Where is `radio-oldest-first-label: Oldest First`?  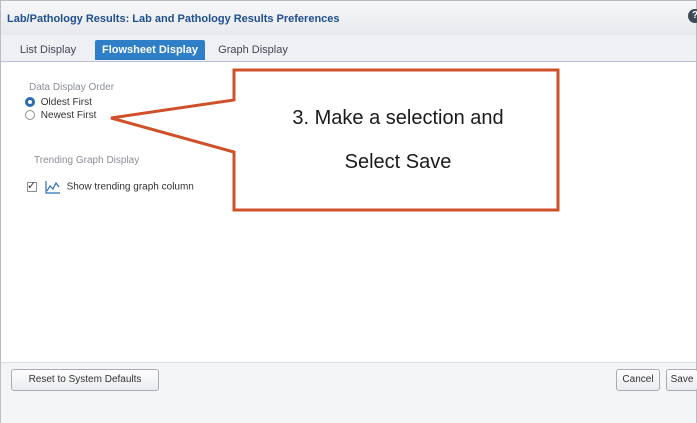 radio-oldest-first-label: Oldest First is located at coordinates (66, 102).